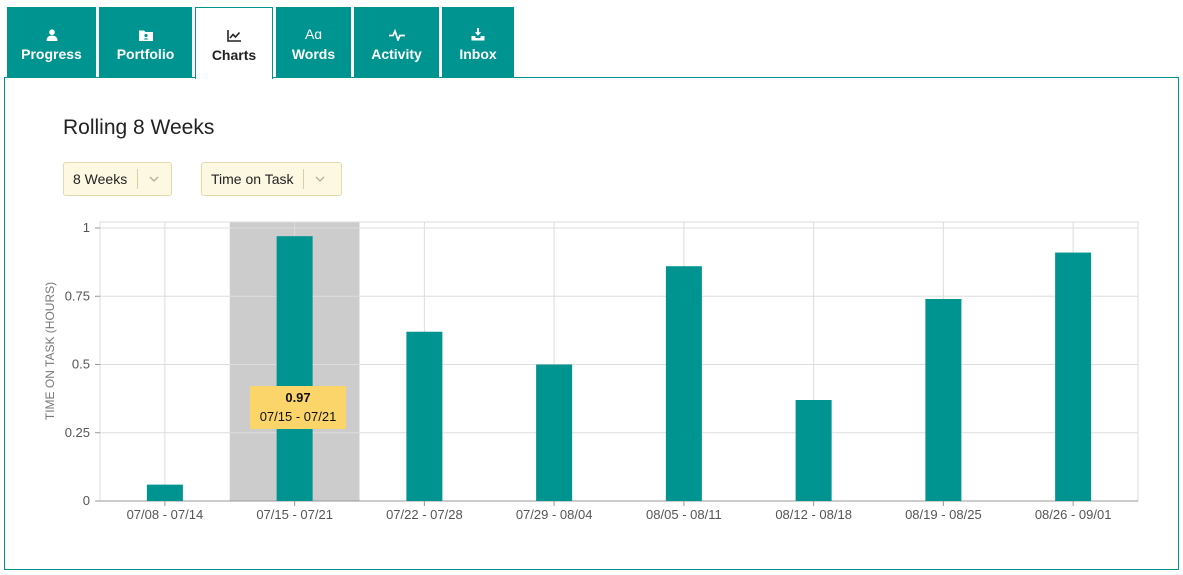  I want to click on y-tick-label: 0.5, so click(81, 364).